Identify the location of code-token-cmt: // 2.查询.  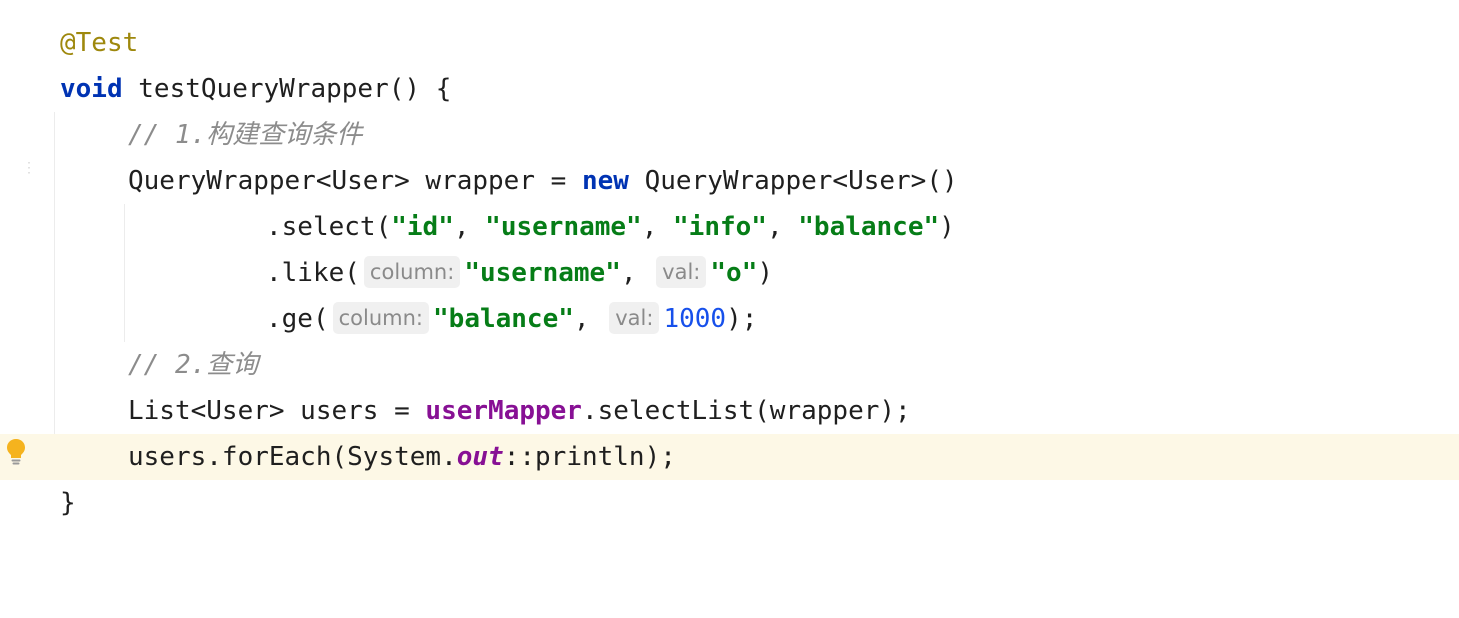
(193, 365).